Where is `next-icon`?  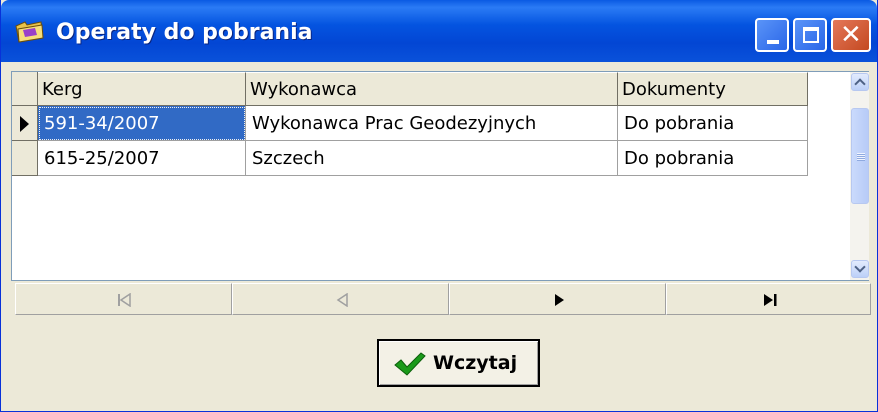
next-icon is located at coordinates (559, 300).